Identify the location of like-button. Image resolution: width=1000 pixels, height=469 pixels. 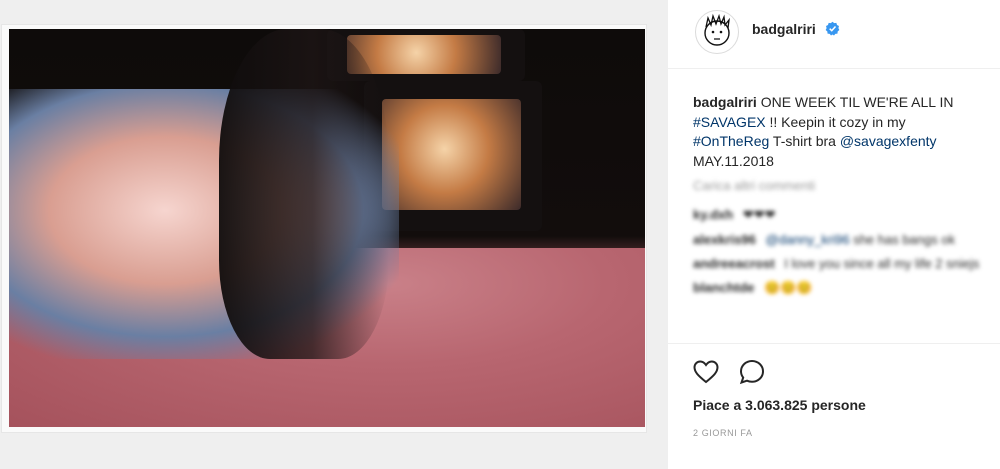
(707, 373).